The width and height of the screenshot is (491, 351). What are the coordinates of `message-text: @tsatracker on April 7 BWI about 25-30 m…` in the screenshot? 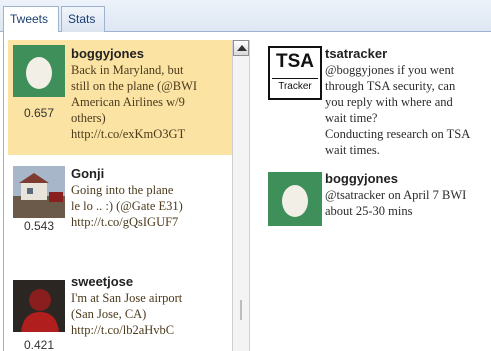 It's located at (396, 203).